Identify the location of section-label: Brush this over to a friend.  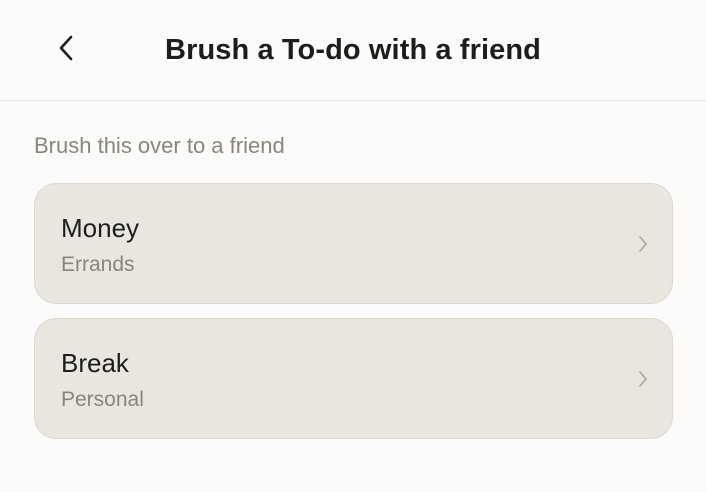
(159, 145).